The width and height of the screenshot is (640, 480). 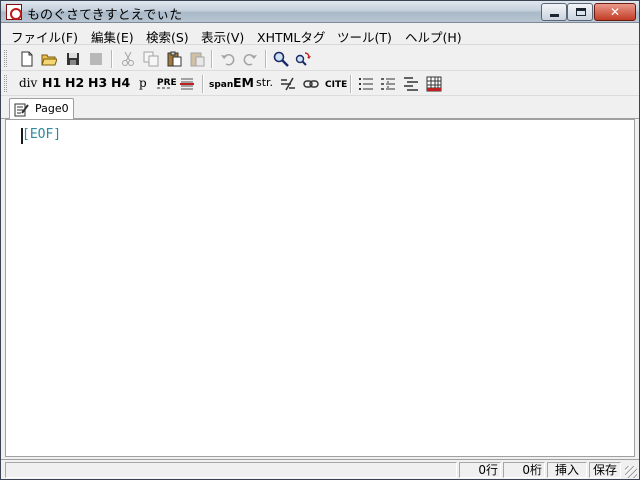 I want to click on cut-button, so click(x=128, y=59).